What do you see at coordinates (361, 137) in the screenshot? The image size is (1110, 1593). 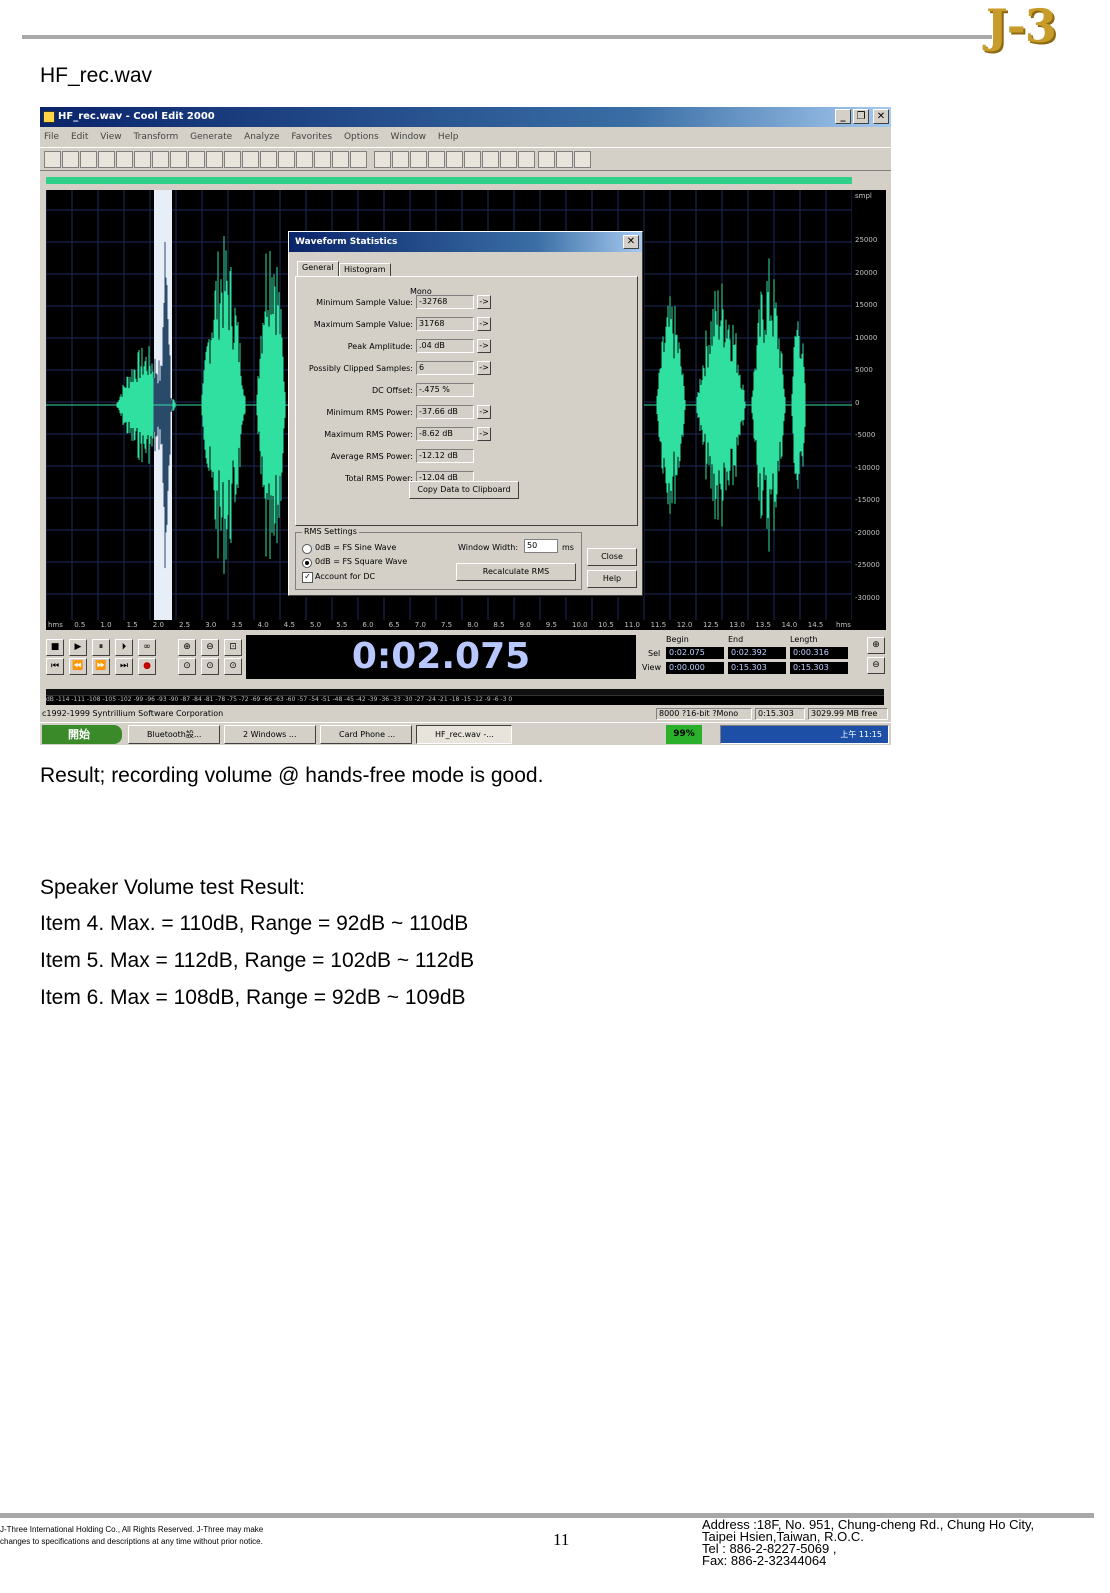 I see `menu-options: Options` at bounding box center [361, 137].